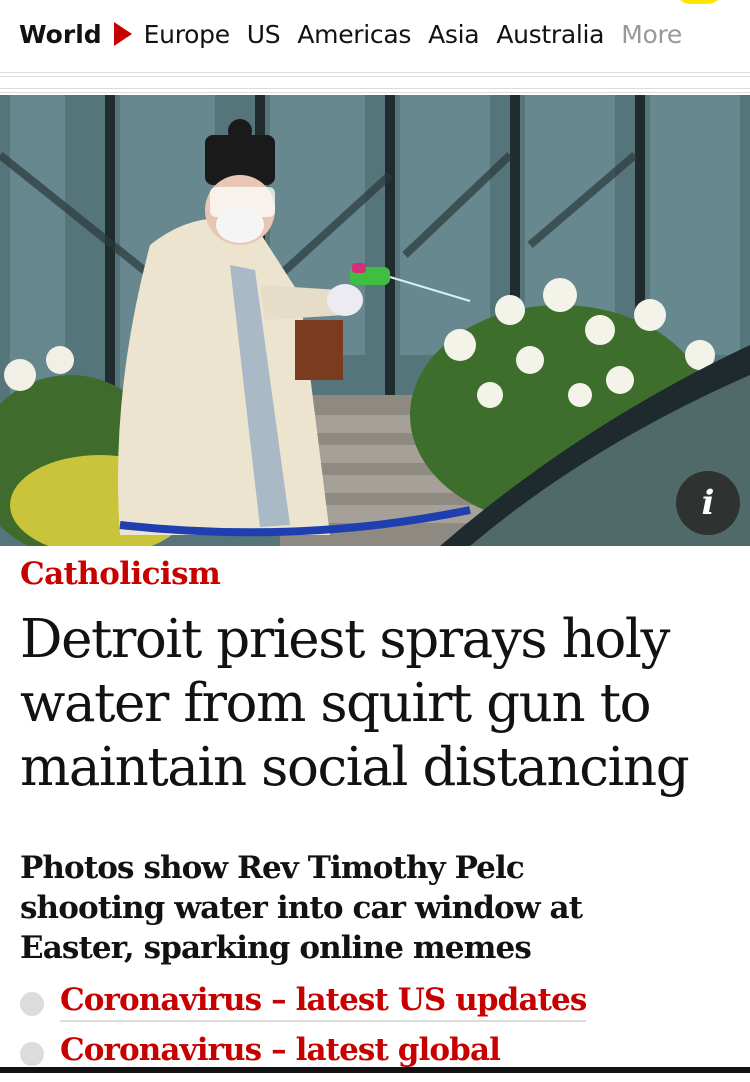 The image size is (750, 1082). Describe the element at coordinates (651, 34) in the screenshot. I see `nav-item-more: More` at that location.